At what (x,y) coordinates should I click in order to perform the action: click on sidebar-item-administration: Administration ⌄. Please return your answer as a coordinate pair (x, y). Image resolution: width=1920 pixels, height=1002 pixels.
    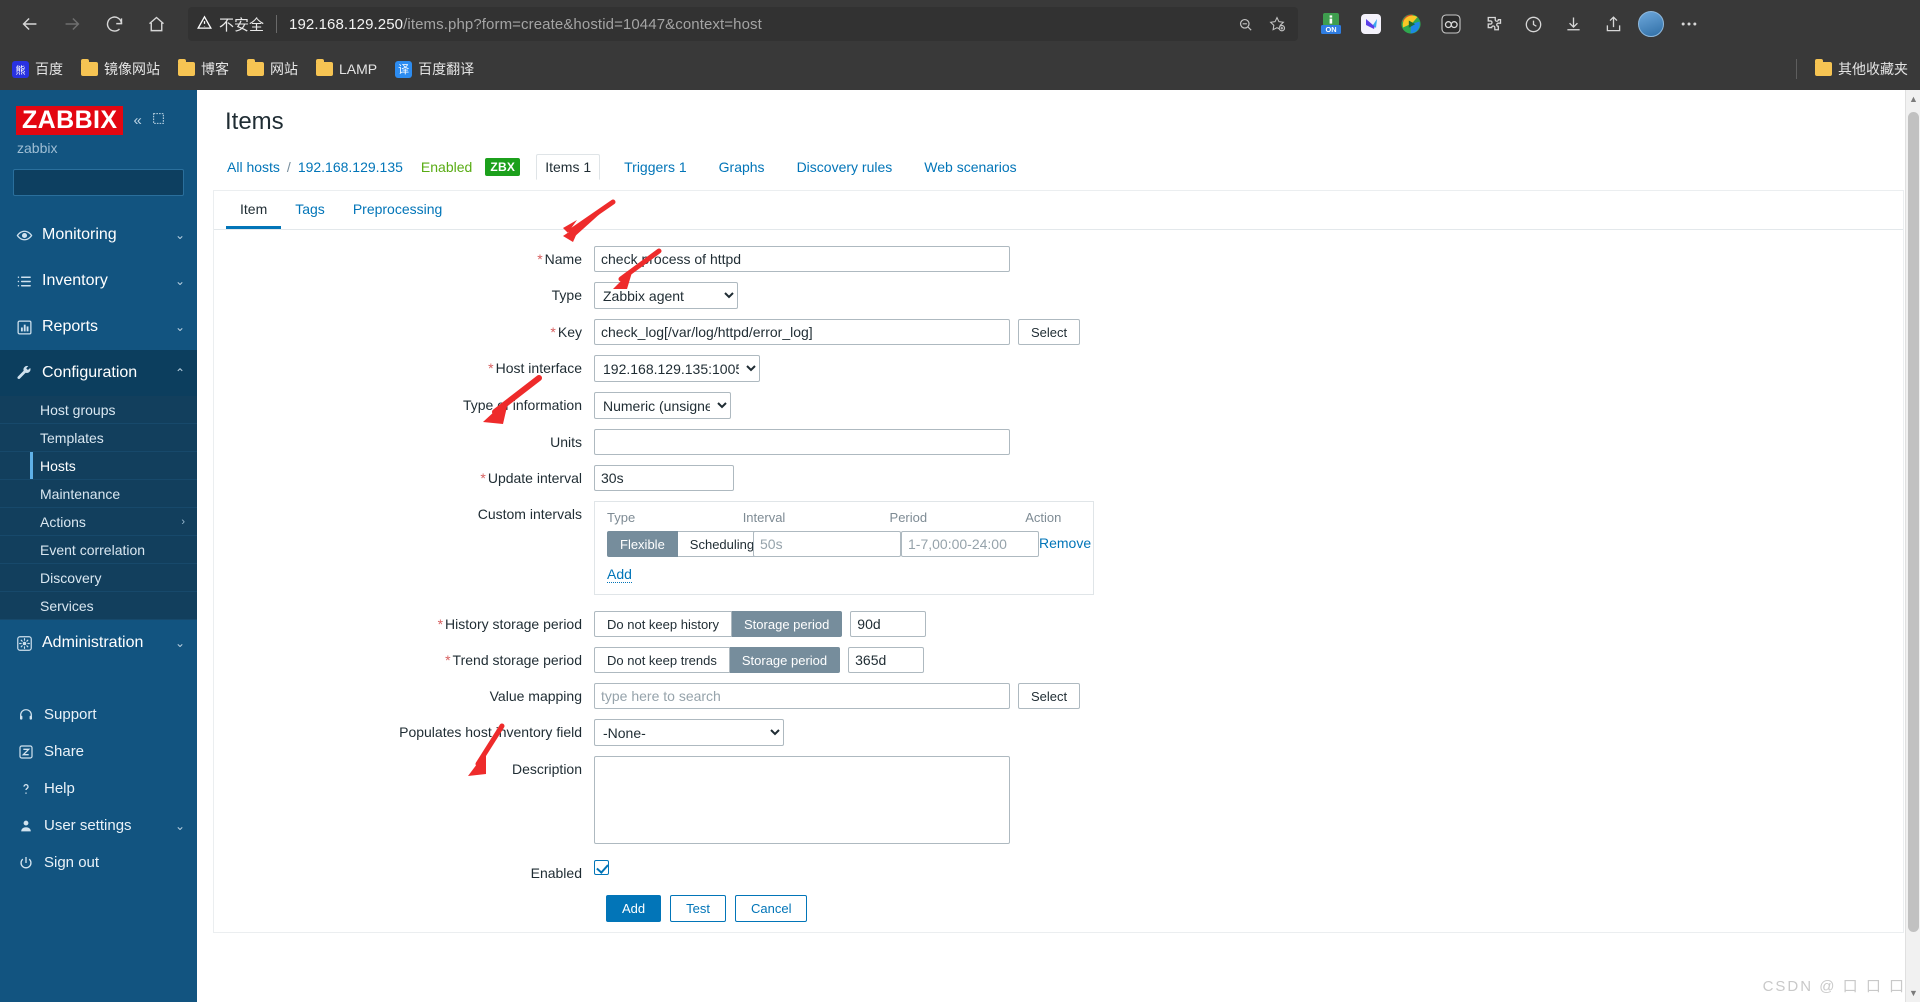
    Looking at the image, I should click on (98, 643).